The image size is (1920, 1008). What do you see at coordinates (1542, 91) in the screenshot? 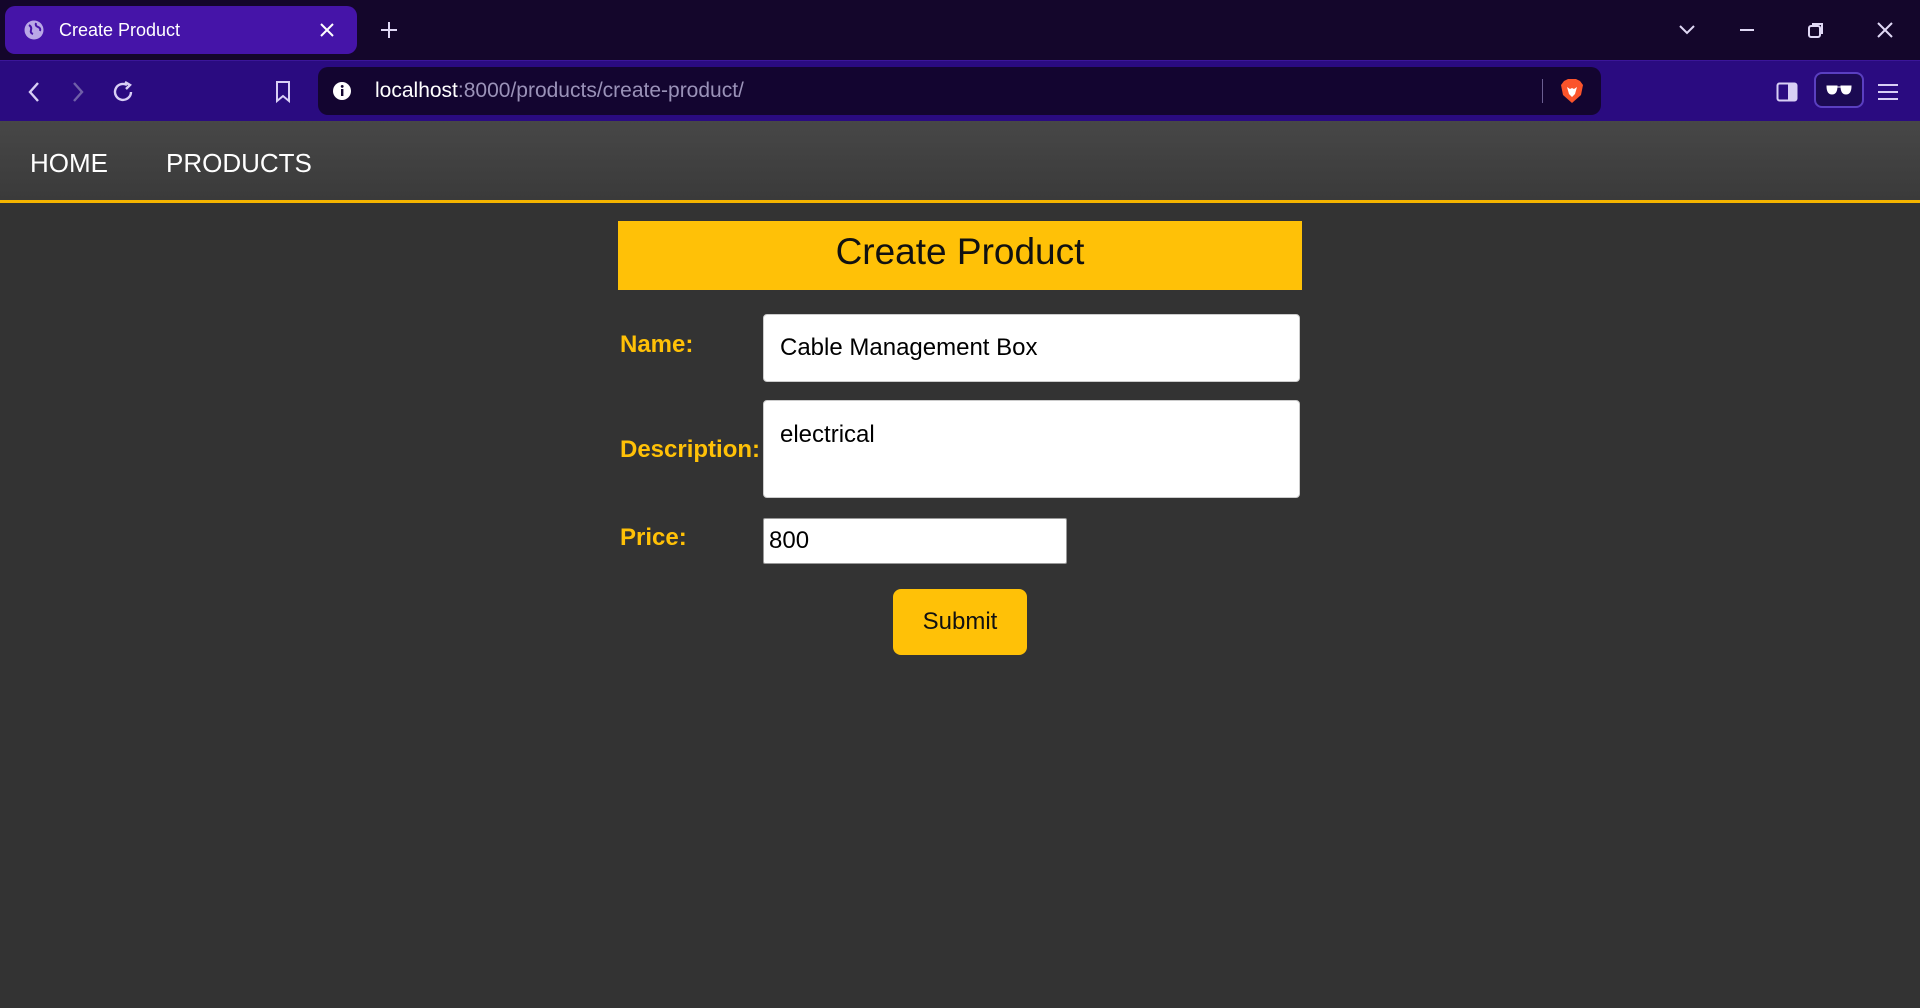
I see `url-divider` at bounding box center [1542, 91].